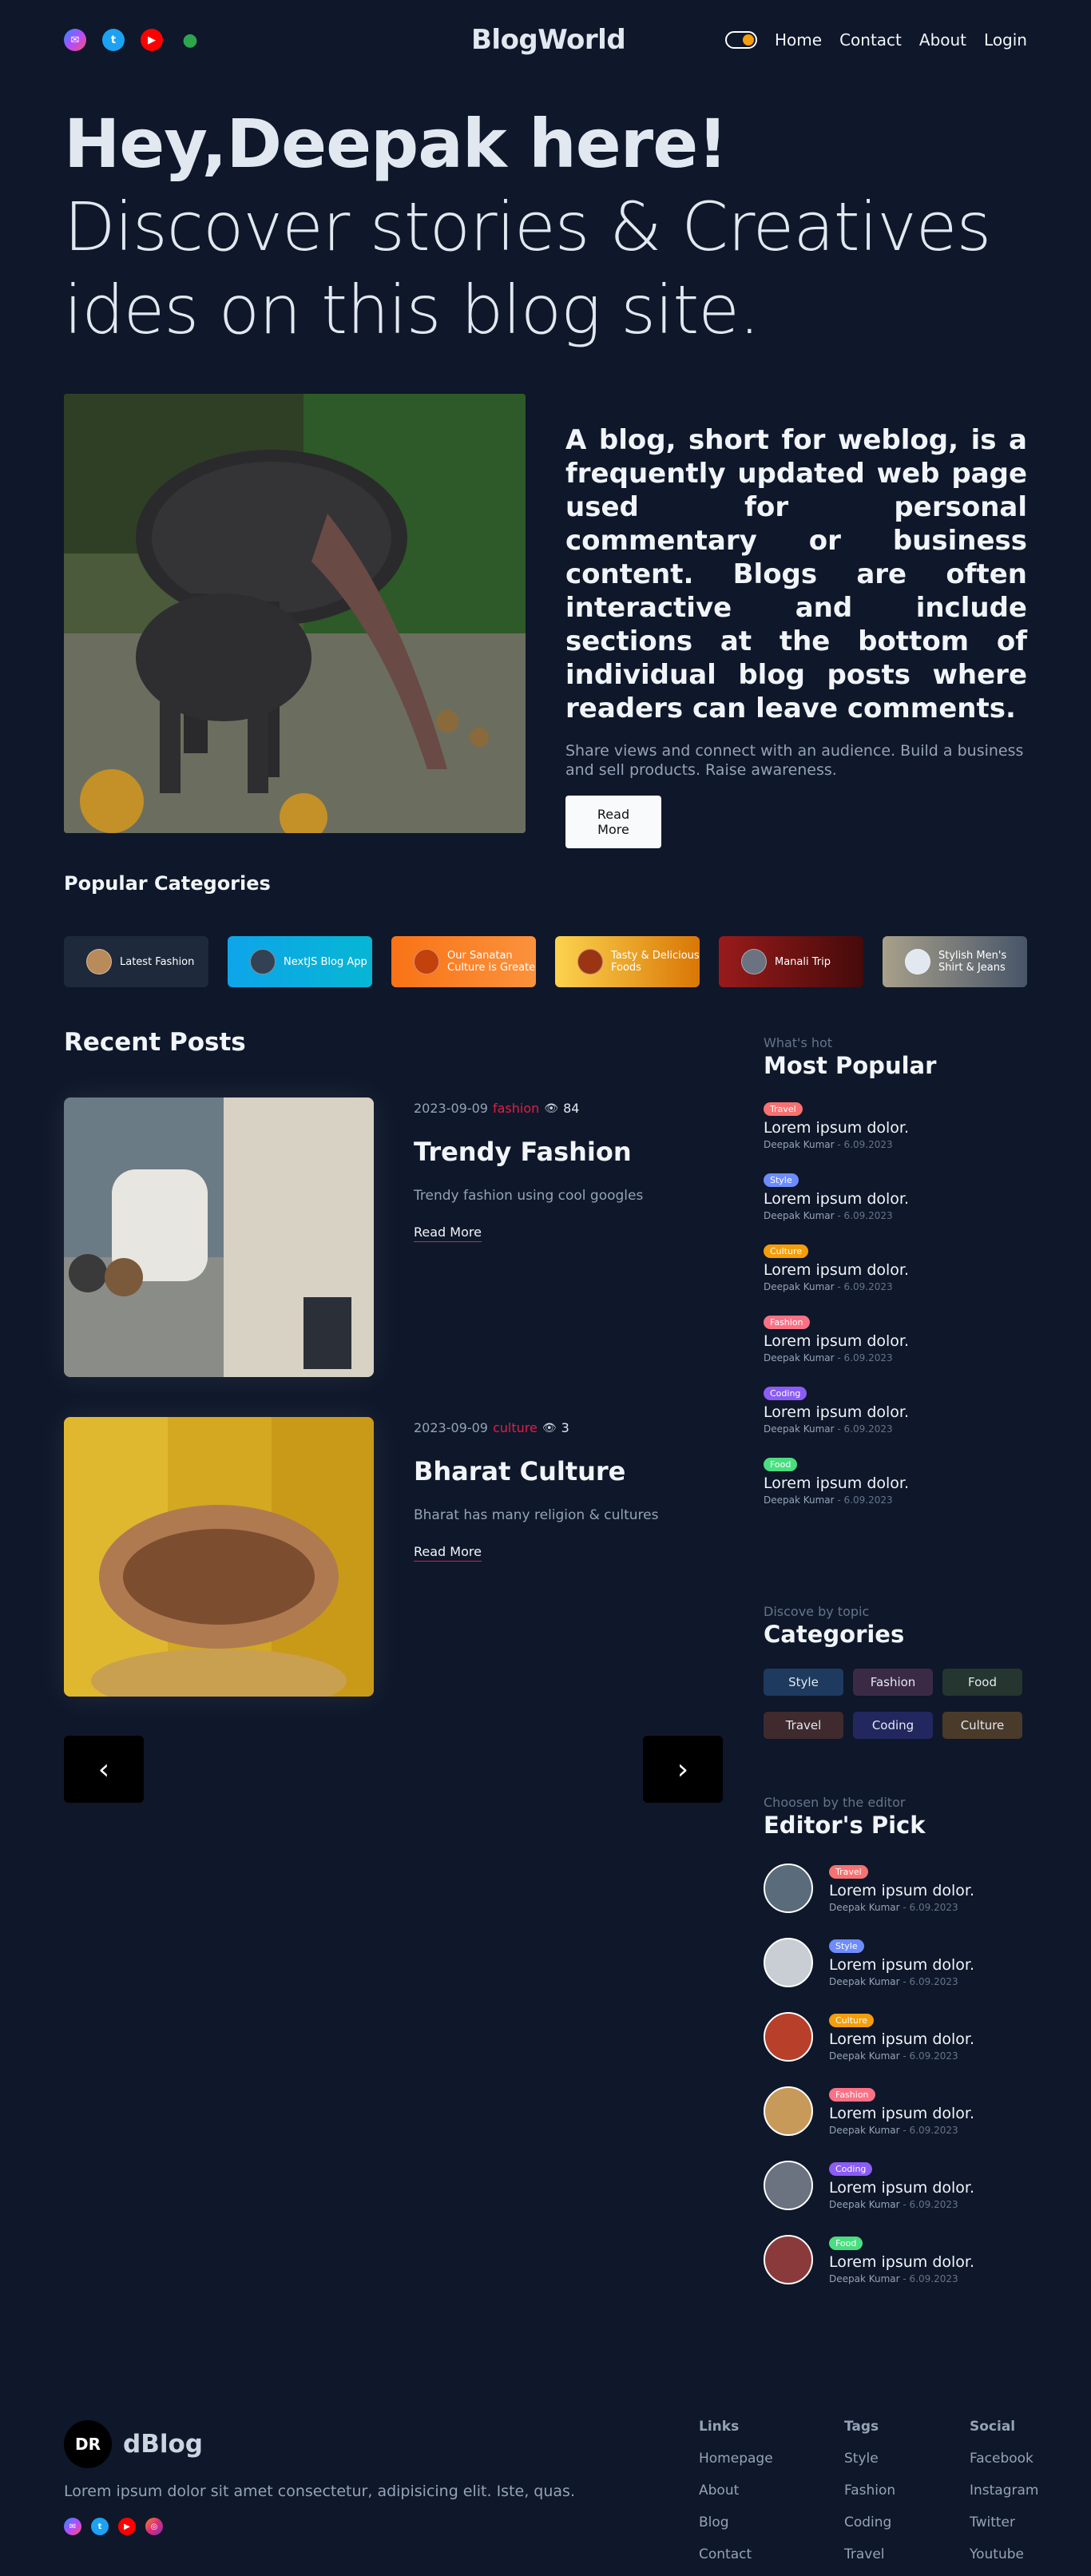 This screenshot has width=1091, height=2576. Describe the element at coordinates (613, 822) in the screenshot. I see `hero-read-more-button: Read More` at that location.